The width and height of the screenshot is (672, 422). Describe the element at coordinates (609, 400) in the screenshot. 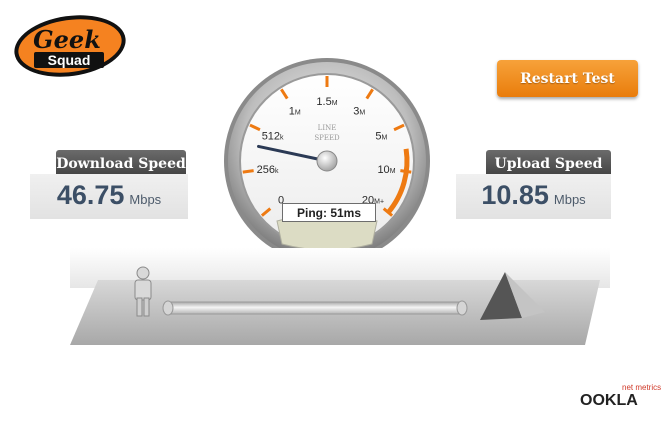

I see `brand-large-text: OOKLA` at that location.